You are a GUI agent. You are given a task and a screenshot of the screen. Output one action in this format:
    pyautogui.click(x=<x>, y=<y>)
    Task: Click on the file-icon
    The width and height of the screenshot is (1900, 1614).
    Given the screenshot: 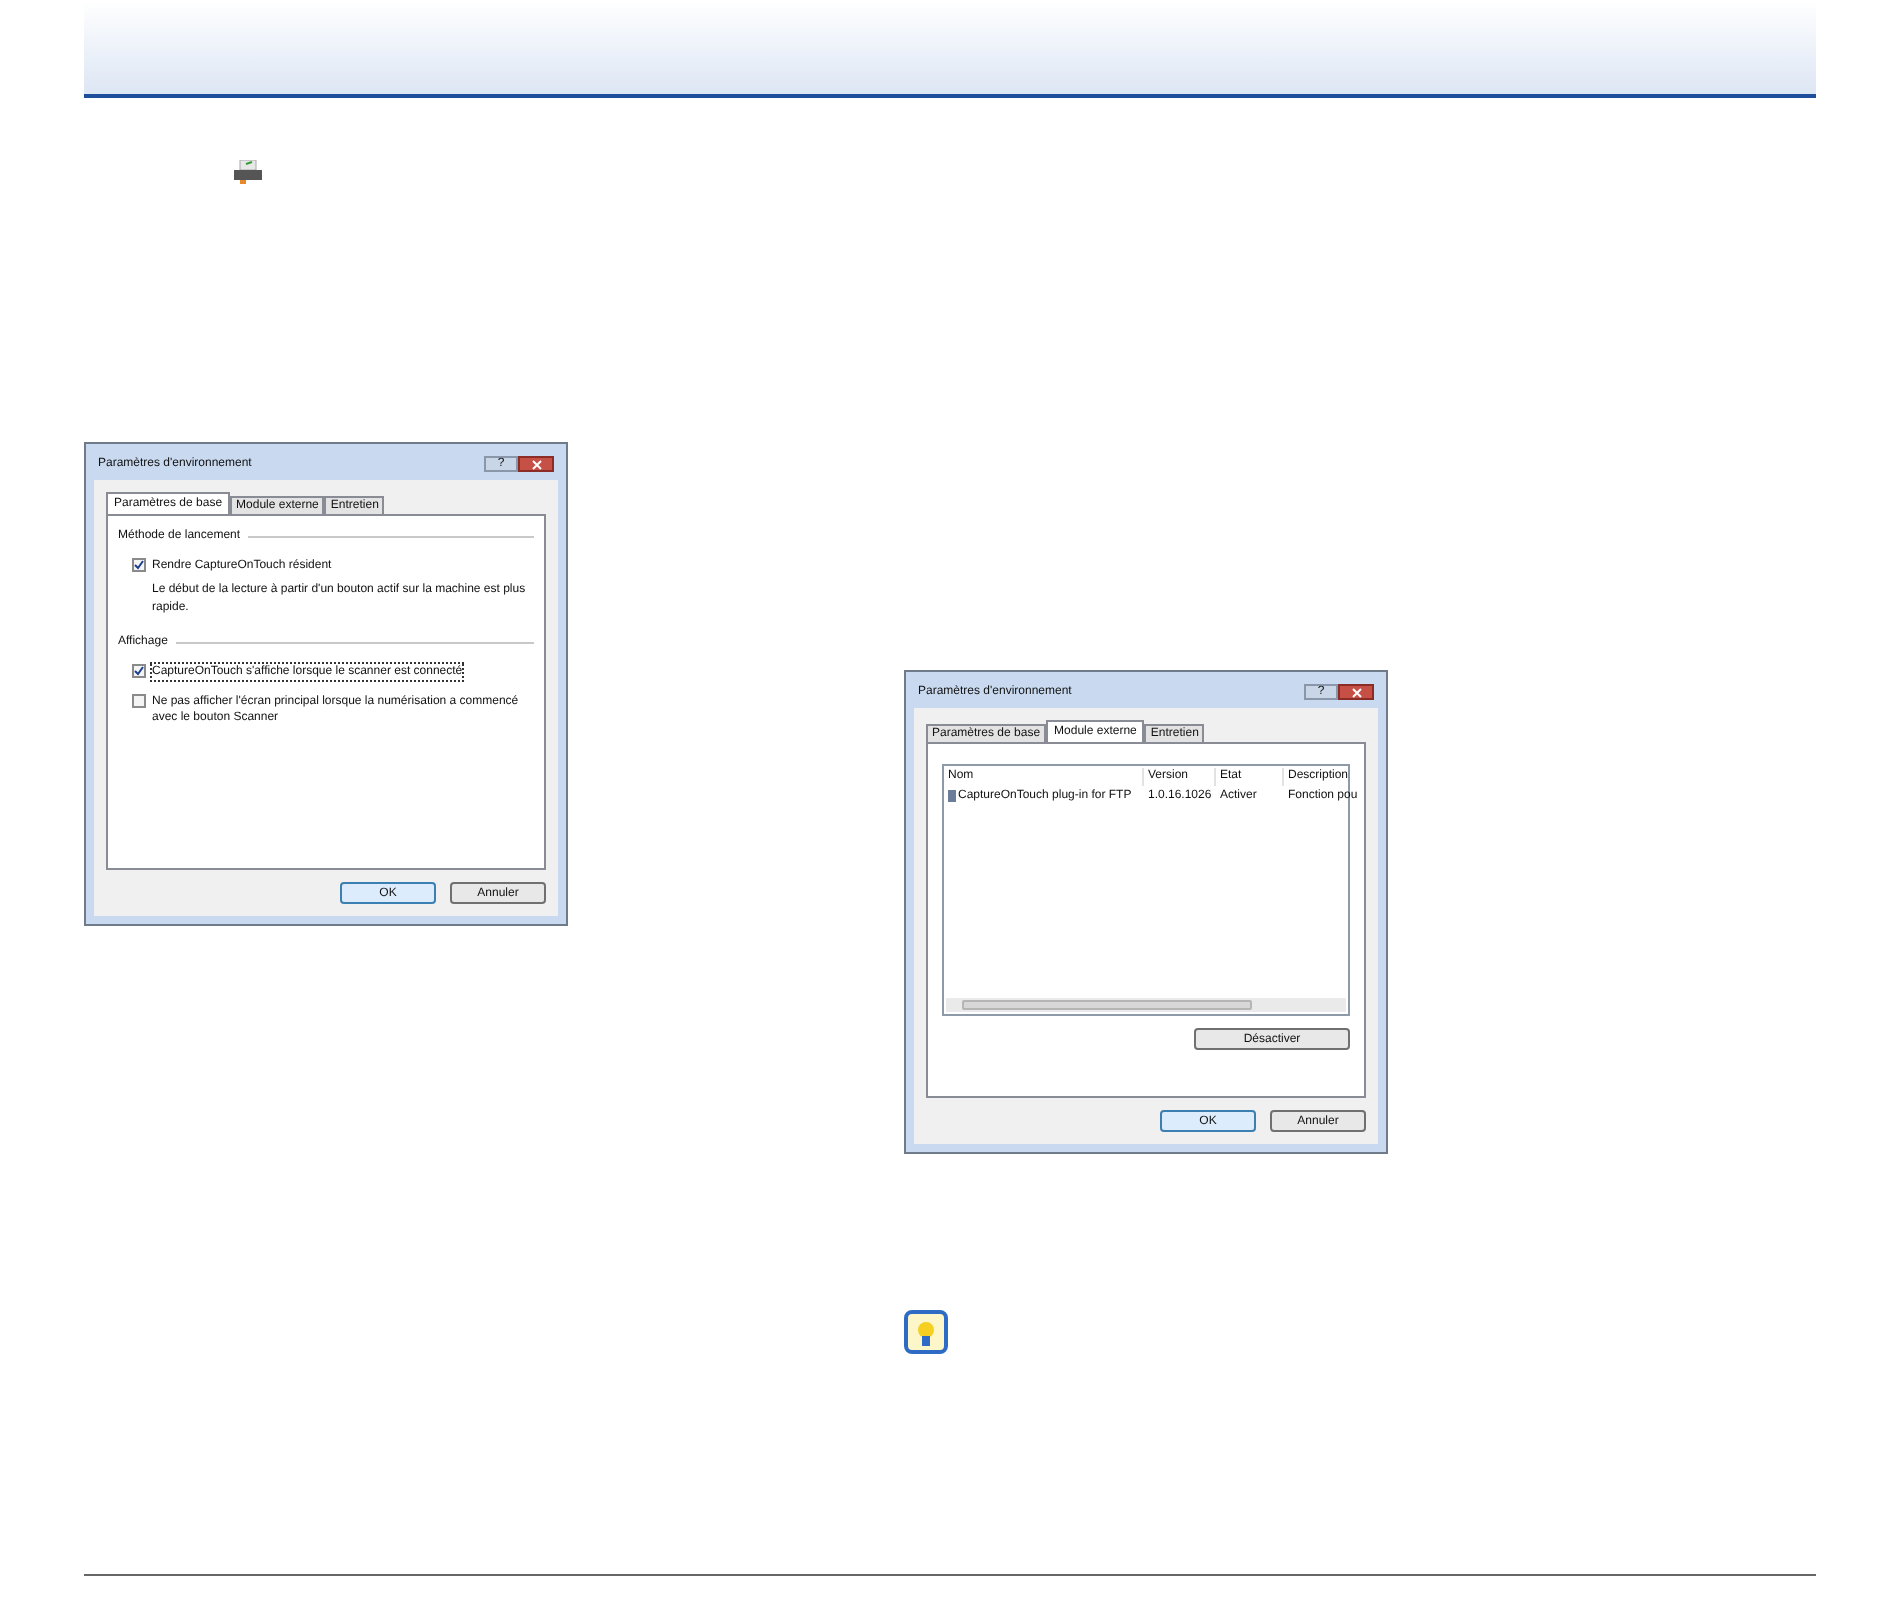 What is the action you would take?
    pyautogui.click(x=952, y=796)
    